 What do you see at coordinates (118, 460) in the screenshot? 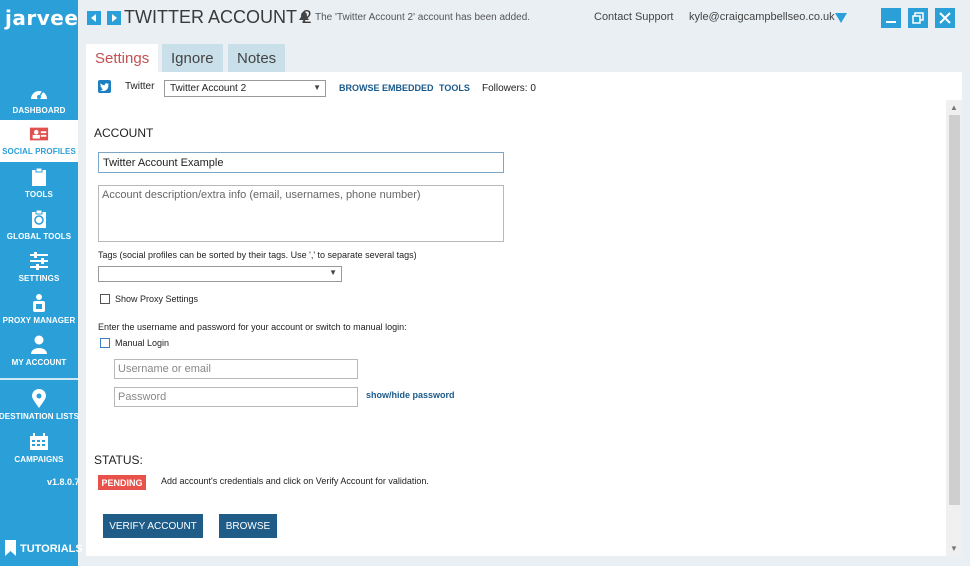
I see `status-heading: STATUS:` at bounding box center [118, 460].